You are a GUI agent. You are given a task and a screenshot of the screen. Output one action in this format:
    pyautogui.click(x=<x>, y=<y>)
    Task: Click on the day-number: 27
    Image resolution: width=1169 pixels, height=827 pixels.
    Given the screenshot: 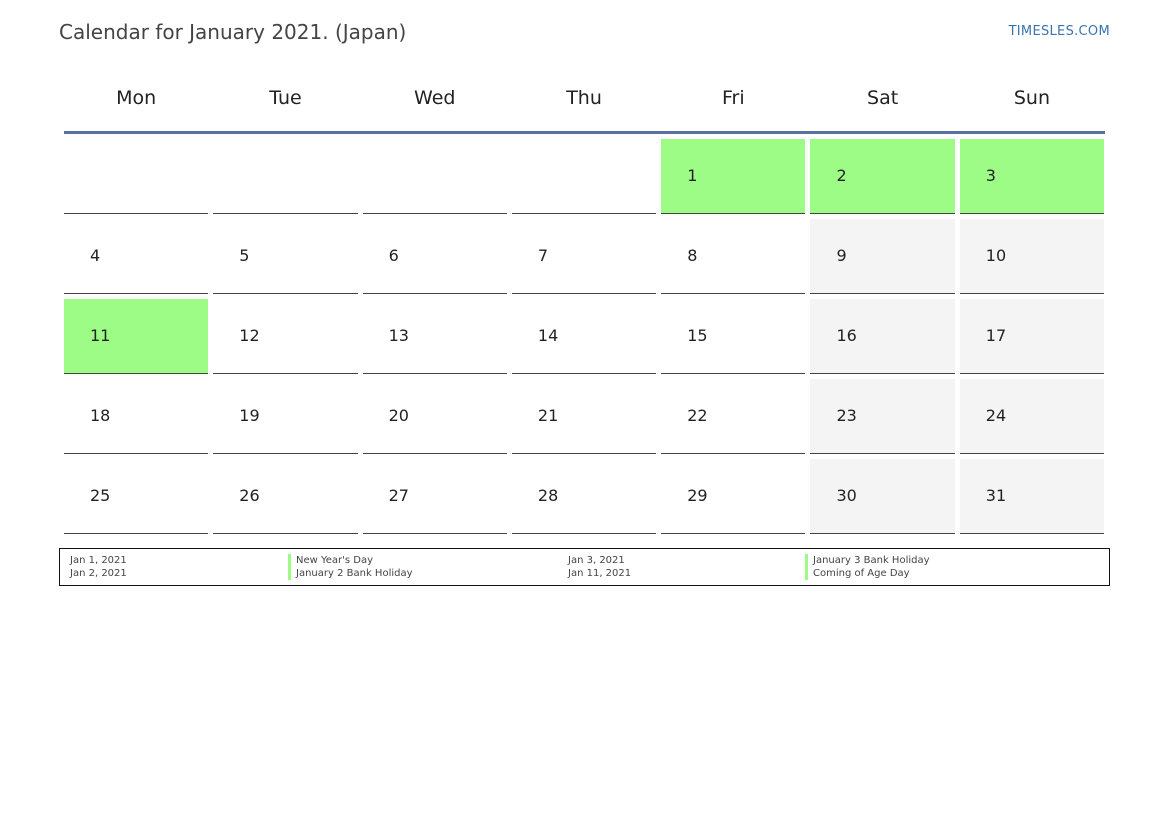 What is the action you would take?
    pyautogui.click(x=398, y=495)
    